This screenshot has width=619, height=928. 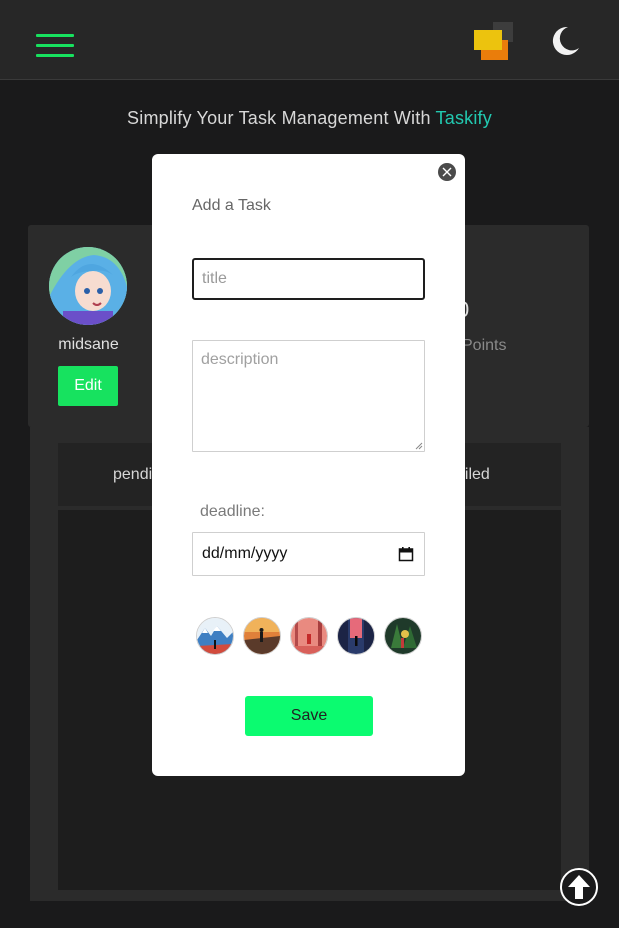 I want to click on tab-pending: pendi, so click(x=132, y=475).